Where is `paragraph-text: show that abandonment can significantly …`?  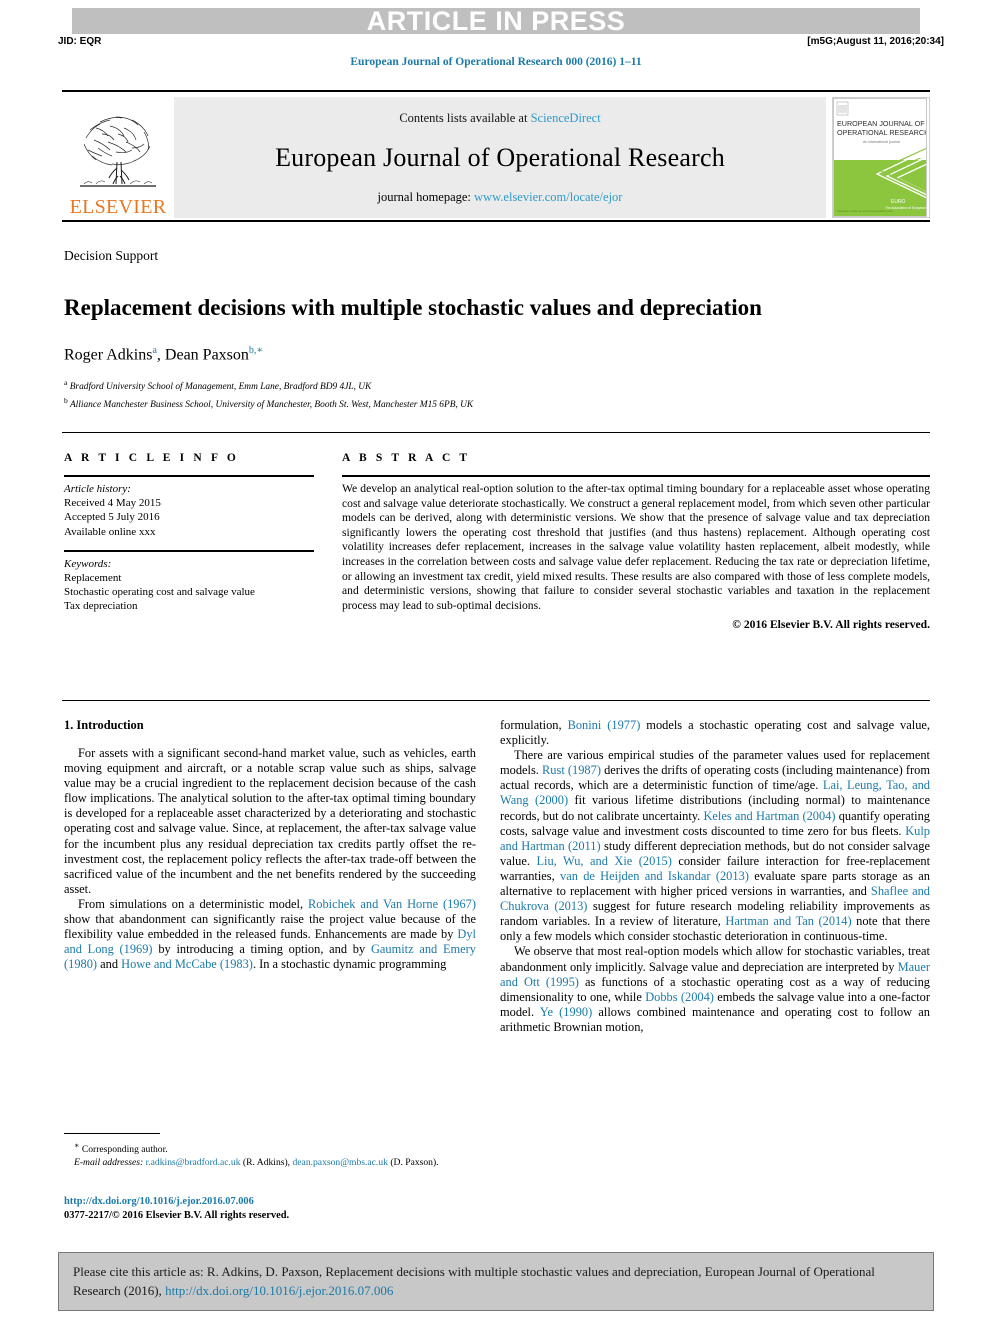
paragraph-text: show that abandonment can significantly … is located at coordinates (270, 927).